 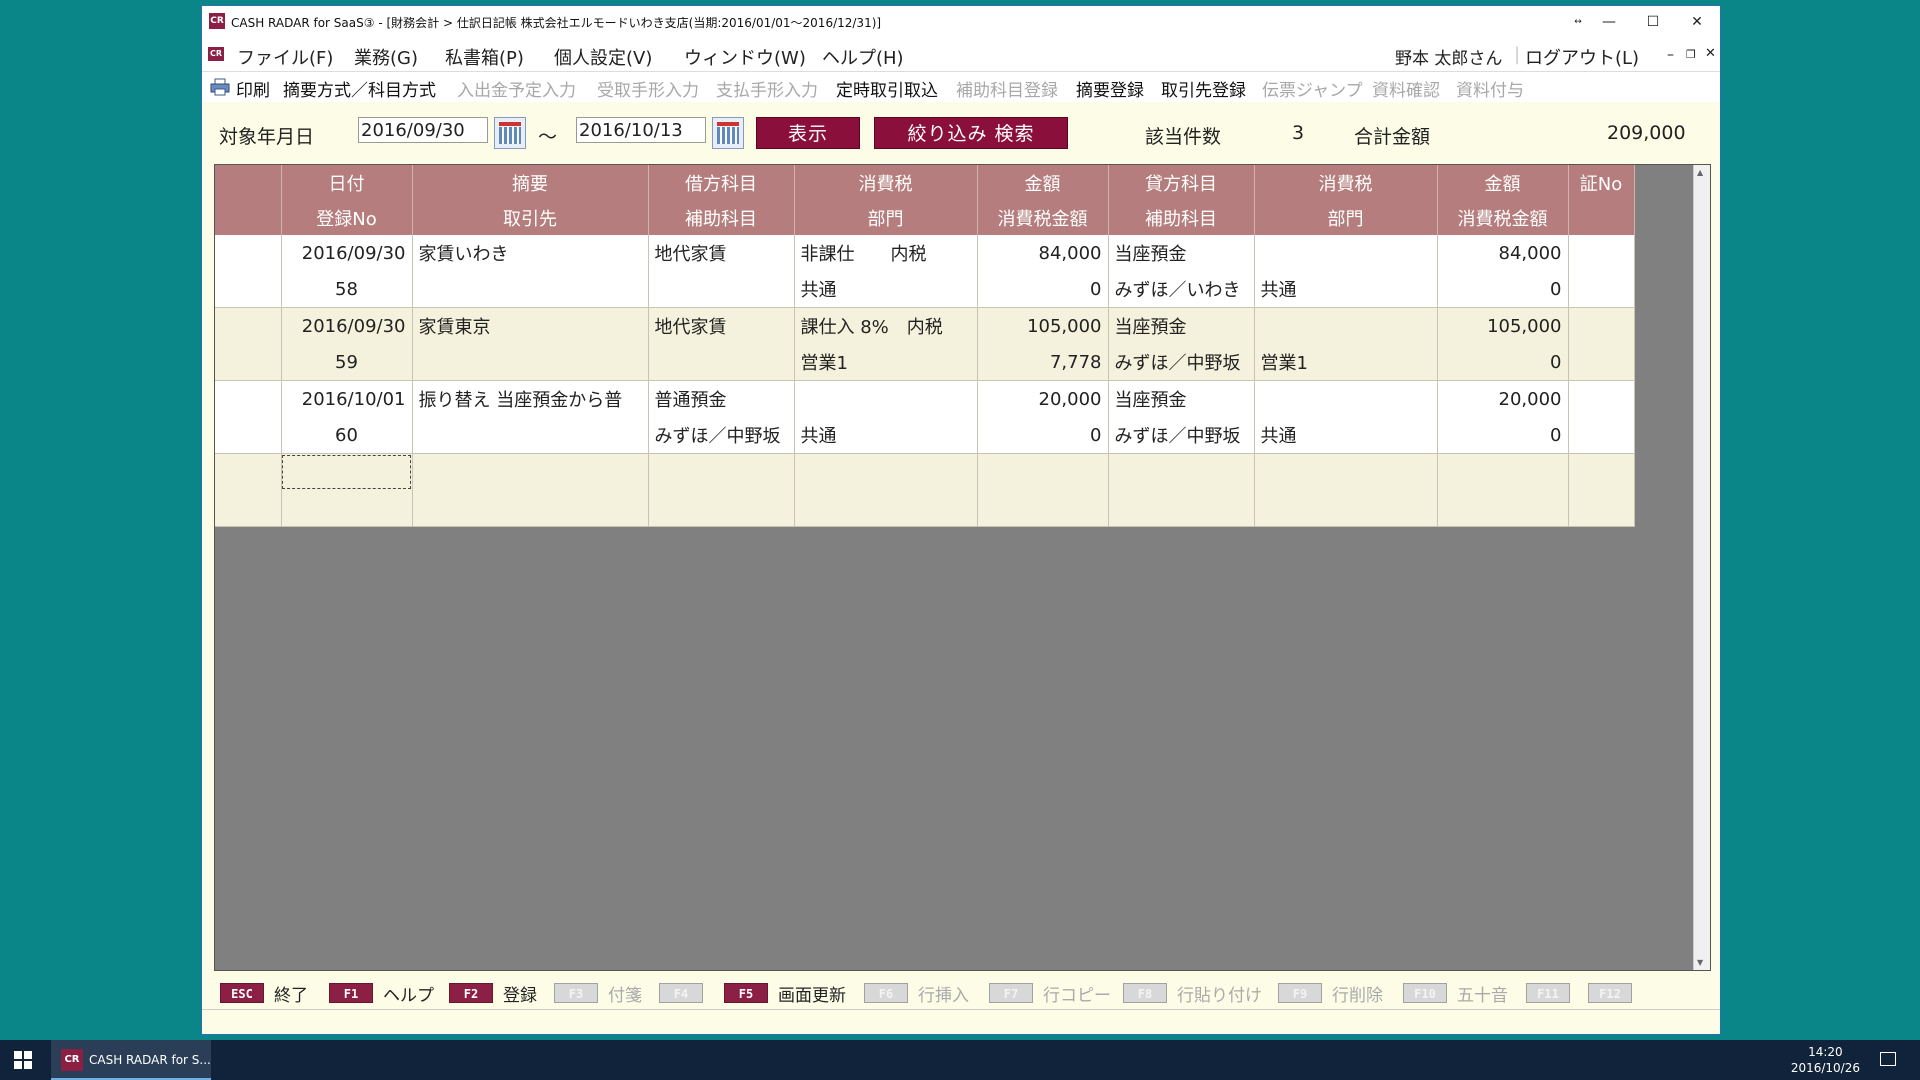 I want to click on new-credit-sub-cell, so click(x=1181, y=508).